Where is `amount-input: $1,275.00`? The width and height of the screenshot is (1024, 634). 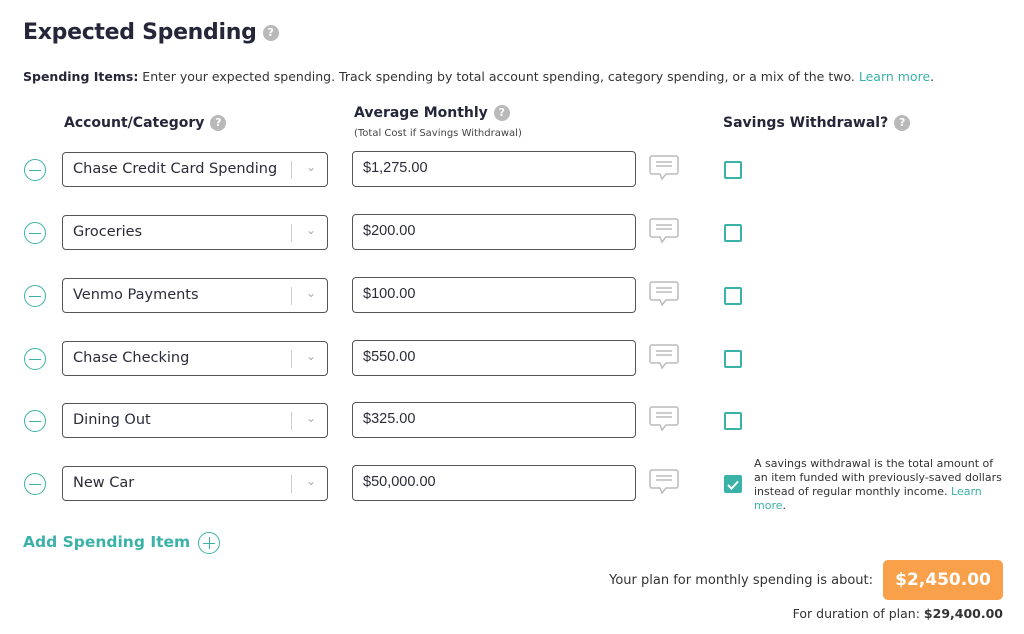
amount-input: $1,275.00 is located at coordinates (494, 169).